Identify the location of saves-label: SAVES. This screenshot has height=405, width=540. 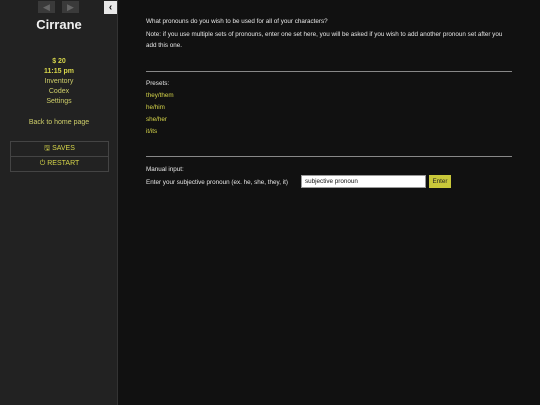
(63, 148).